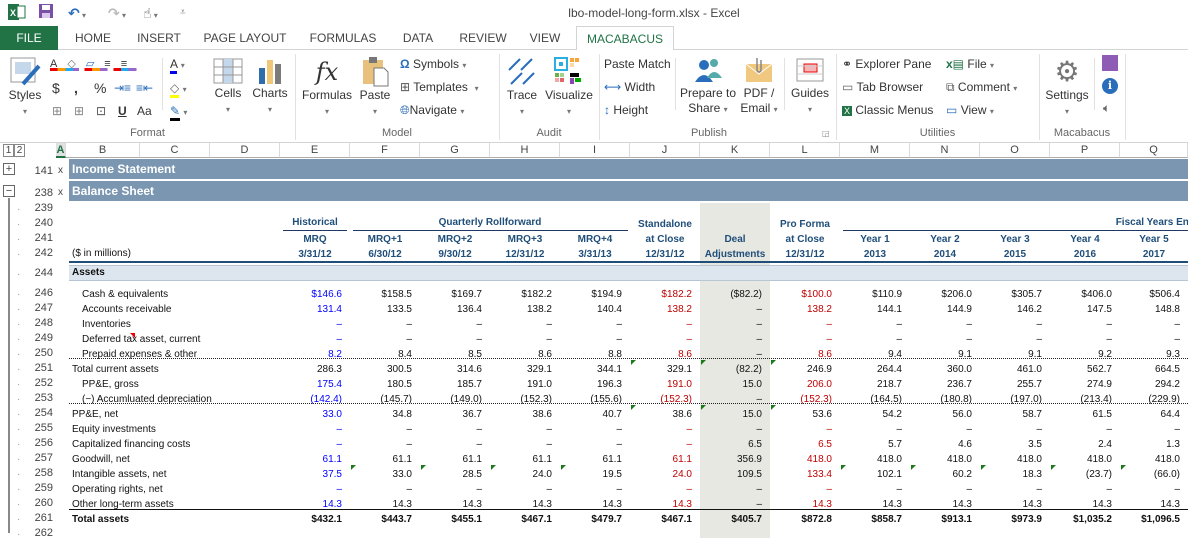 This screenshot has width=1188, height=542. What do you see at coordinates (1154, 369) in the screenshot?
I see `value-cell: 664.5` at bounding box center [1154, 369].